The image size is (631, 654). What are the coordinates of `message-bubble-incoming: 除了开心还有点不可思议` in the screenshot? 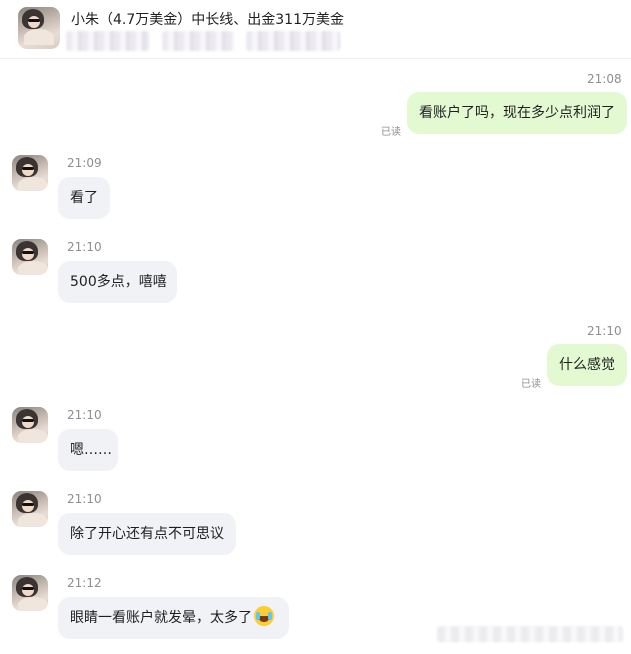 It's located at (147, 534).